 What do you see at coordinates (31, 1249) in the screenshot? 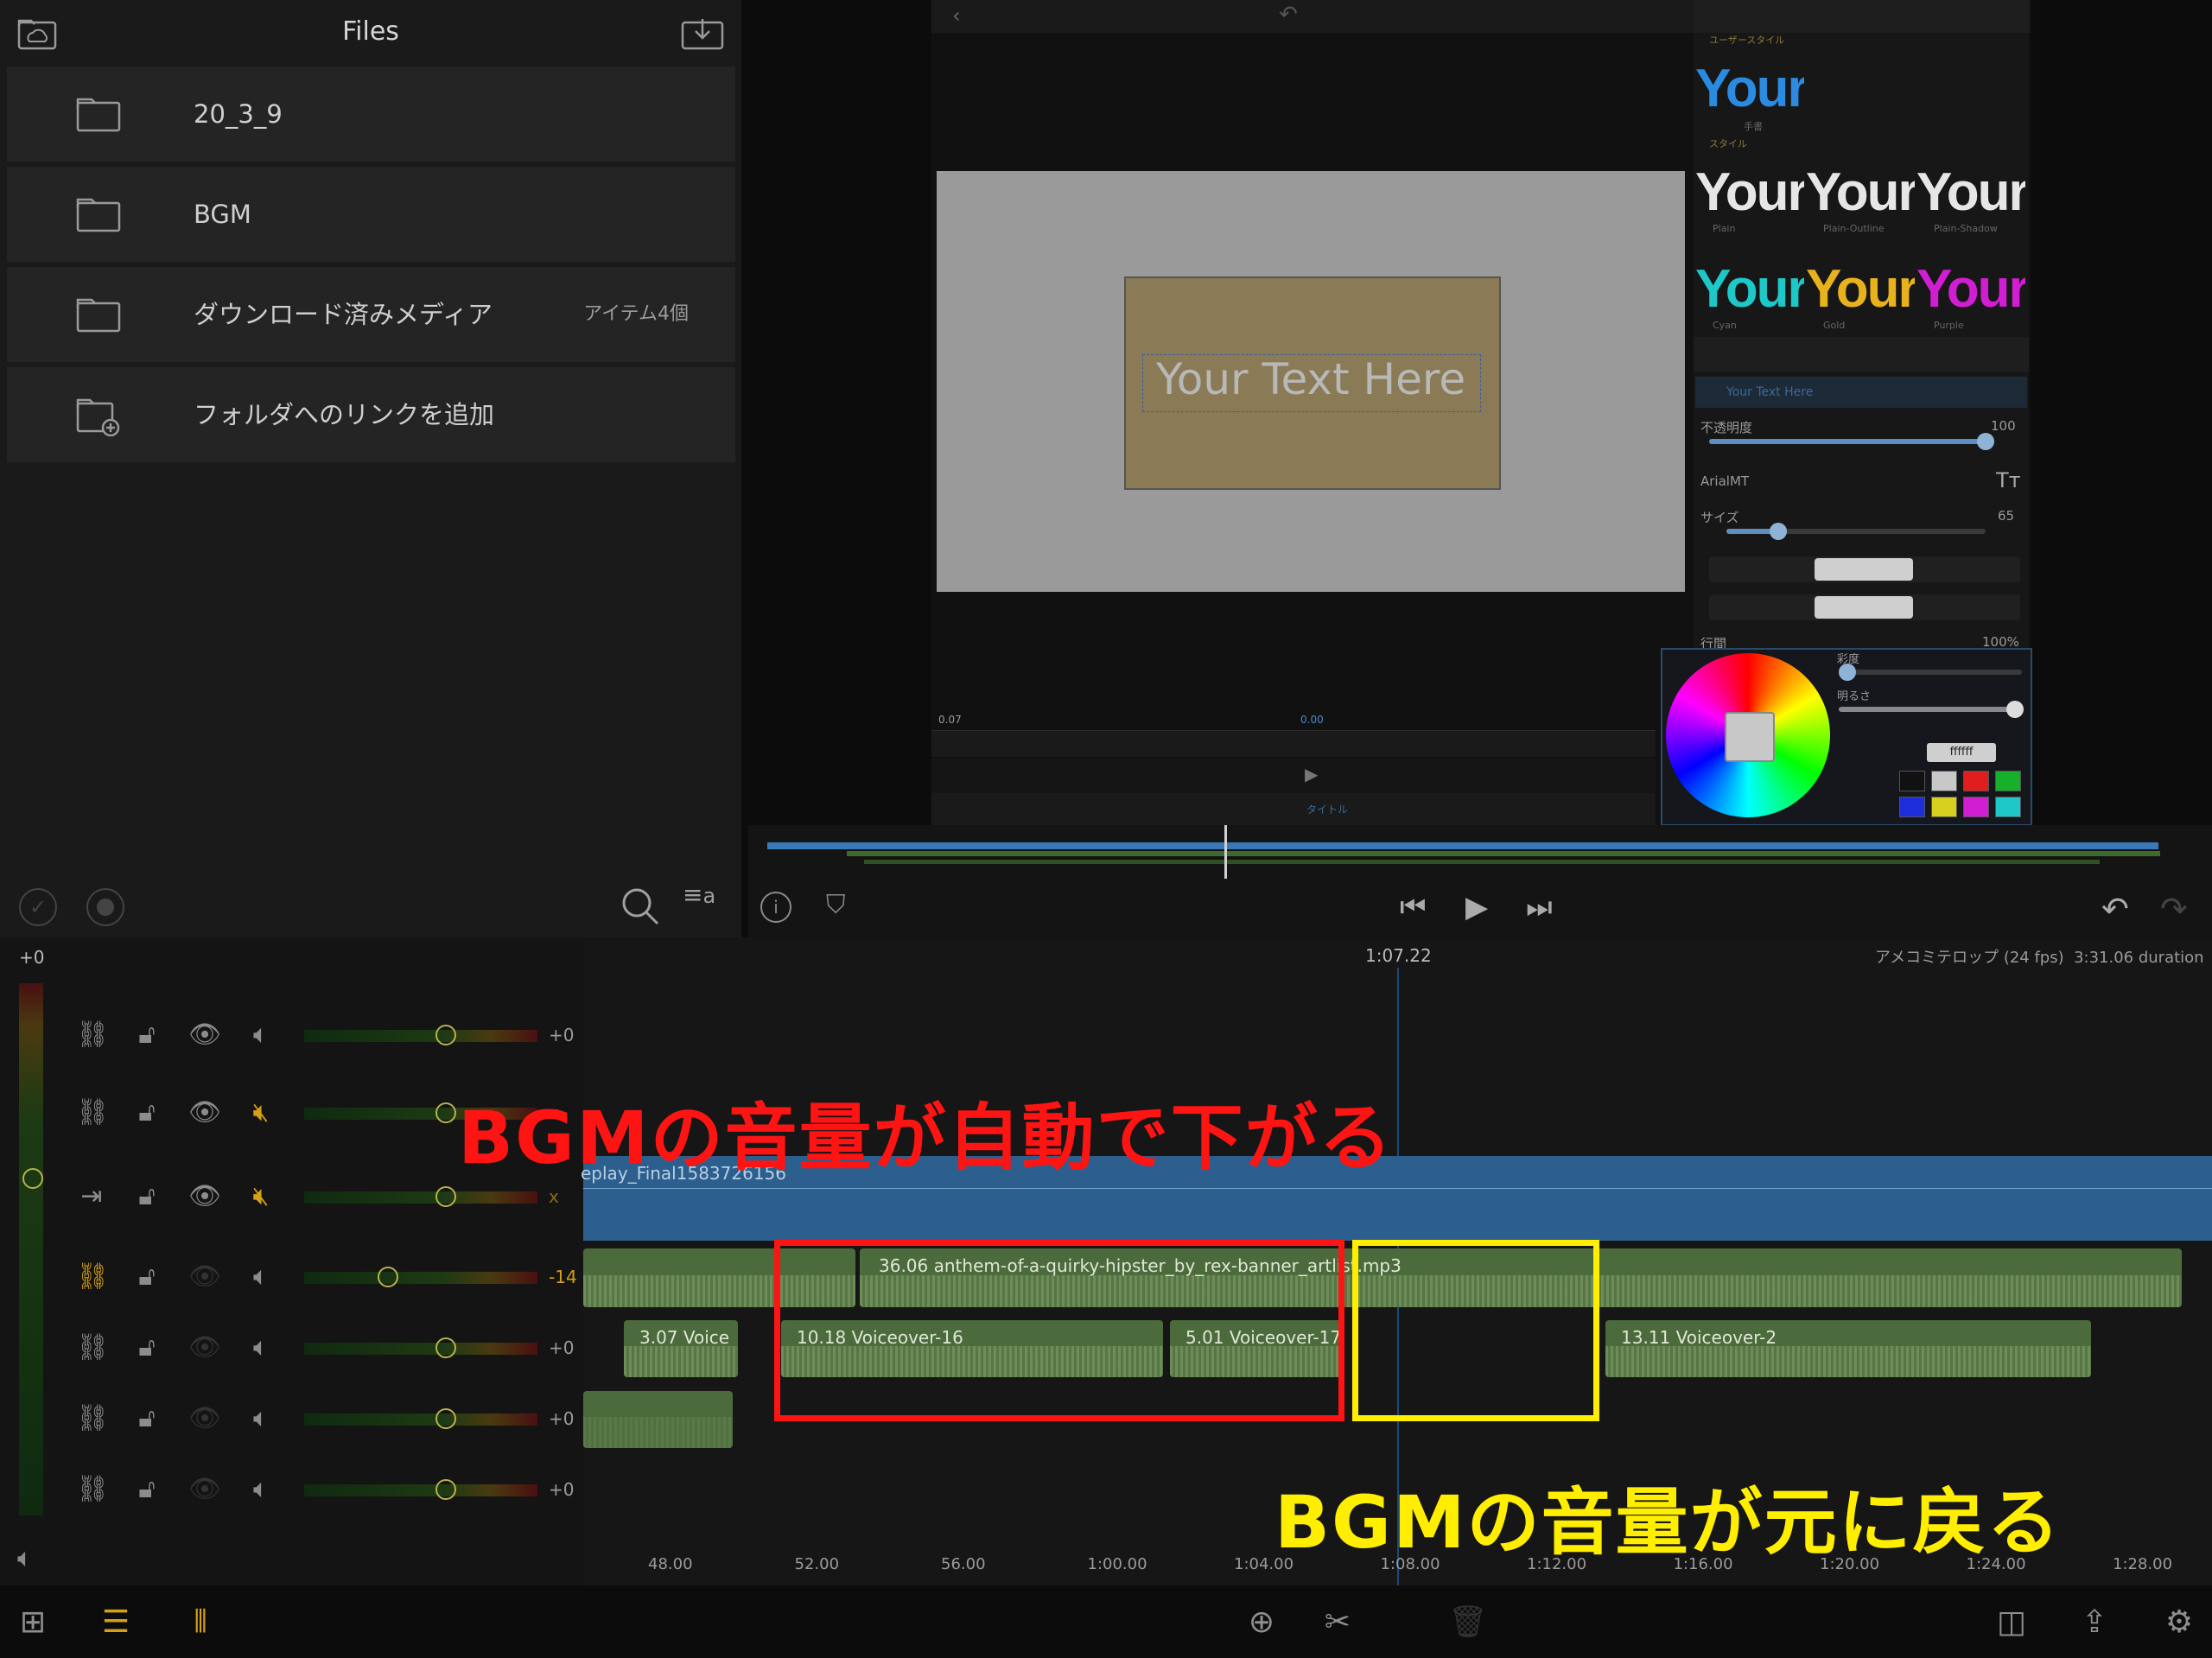
I see `master-meter` at bounding box center [31, 1249].